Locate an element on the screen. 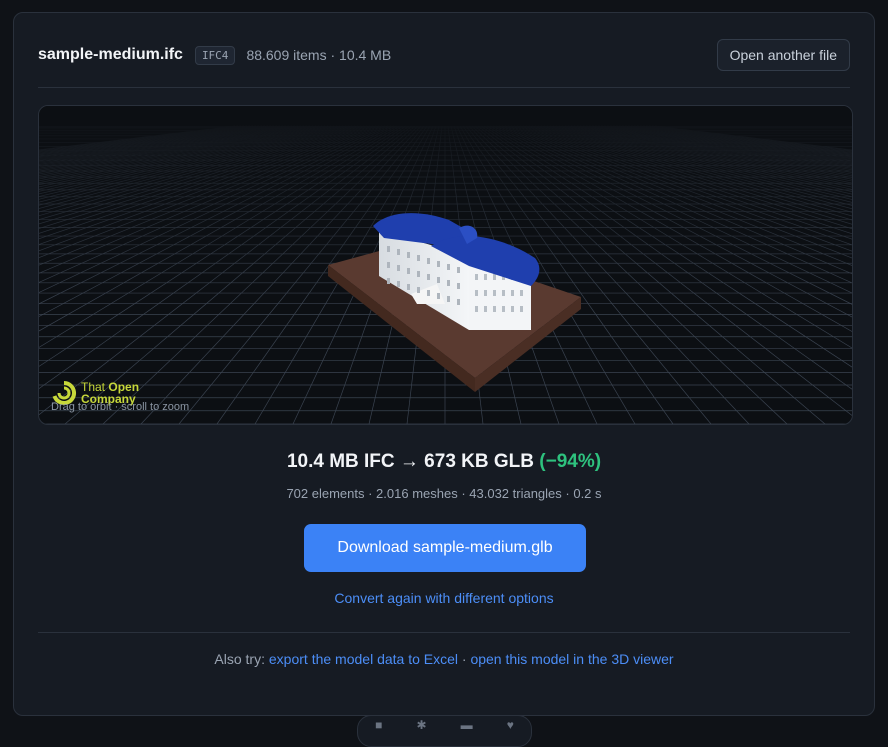 This screenshot has height=747, width=888. conversion-summary: 10.4 MB IFC → 673 KB GLB (−94%) is located at coordinates (444, 462).